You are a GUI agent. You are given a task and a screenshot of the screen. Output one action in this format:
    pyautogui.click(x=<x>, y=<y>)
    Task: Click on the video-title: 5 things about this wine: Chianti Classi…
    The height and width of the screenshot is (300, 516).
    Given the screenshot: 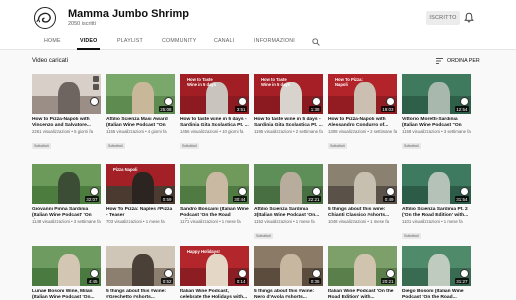 What is the action you would take?
    pyautogui.click(x=362, y=213)
    